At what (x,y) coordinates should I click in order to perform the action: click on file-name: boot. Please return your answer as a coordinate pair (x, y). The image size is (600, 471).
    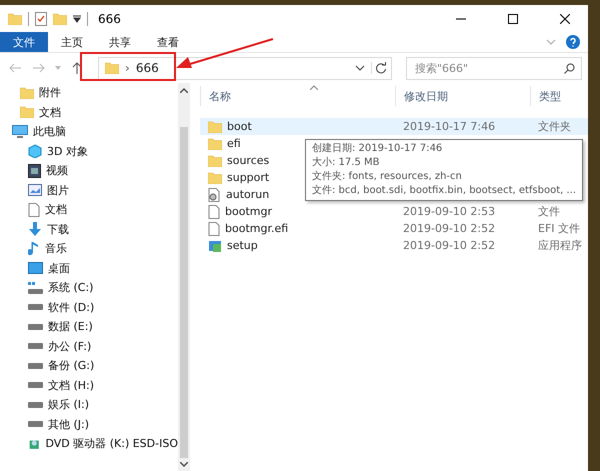
    Looking at the image, I should click on (239, 126).